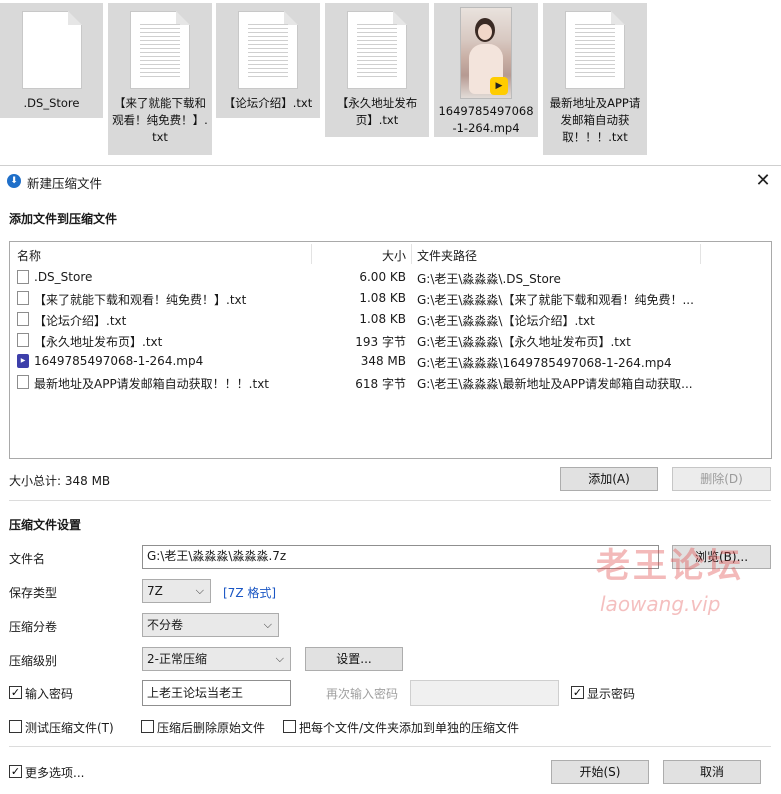  What do you see at coordinates (160, 120) in the screenshot?
I see `desktop-file-label: 【来了就能下载和观看！纯免费！】.txt` at bounding box center [160, 120].